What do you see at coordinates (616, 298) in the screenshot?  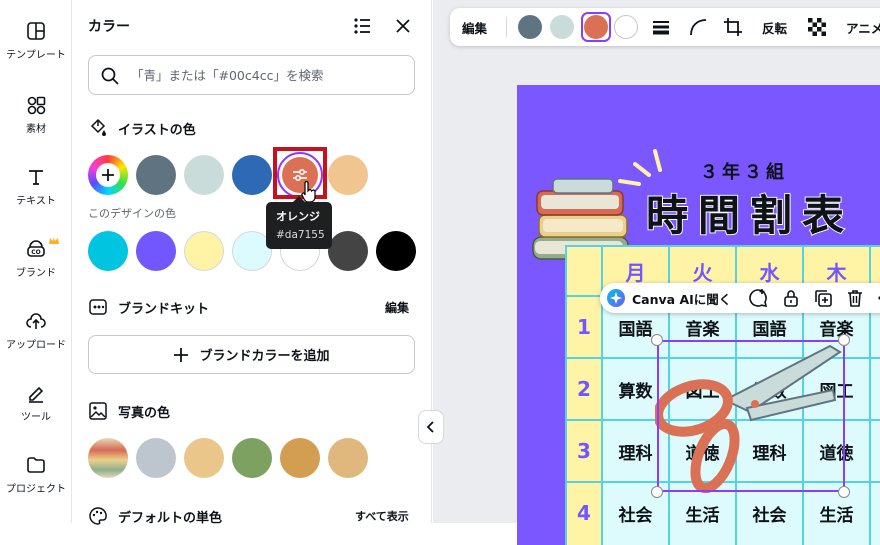 I see `canva-ai-icon` at bounding box center [616, 298].